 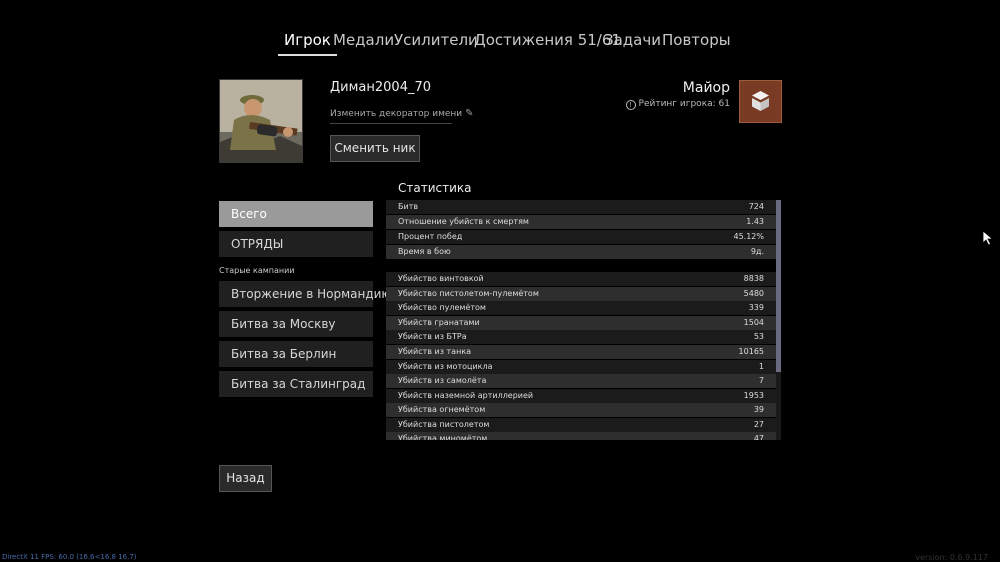 What do you see at coordinates (581, 279) in the screenshot?
I see `stat-row: Убийство винтовкой 8838` at bounding box center [581, 279].